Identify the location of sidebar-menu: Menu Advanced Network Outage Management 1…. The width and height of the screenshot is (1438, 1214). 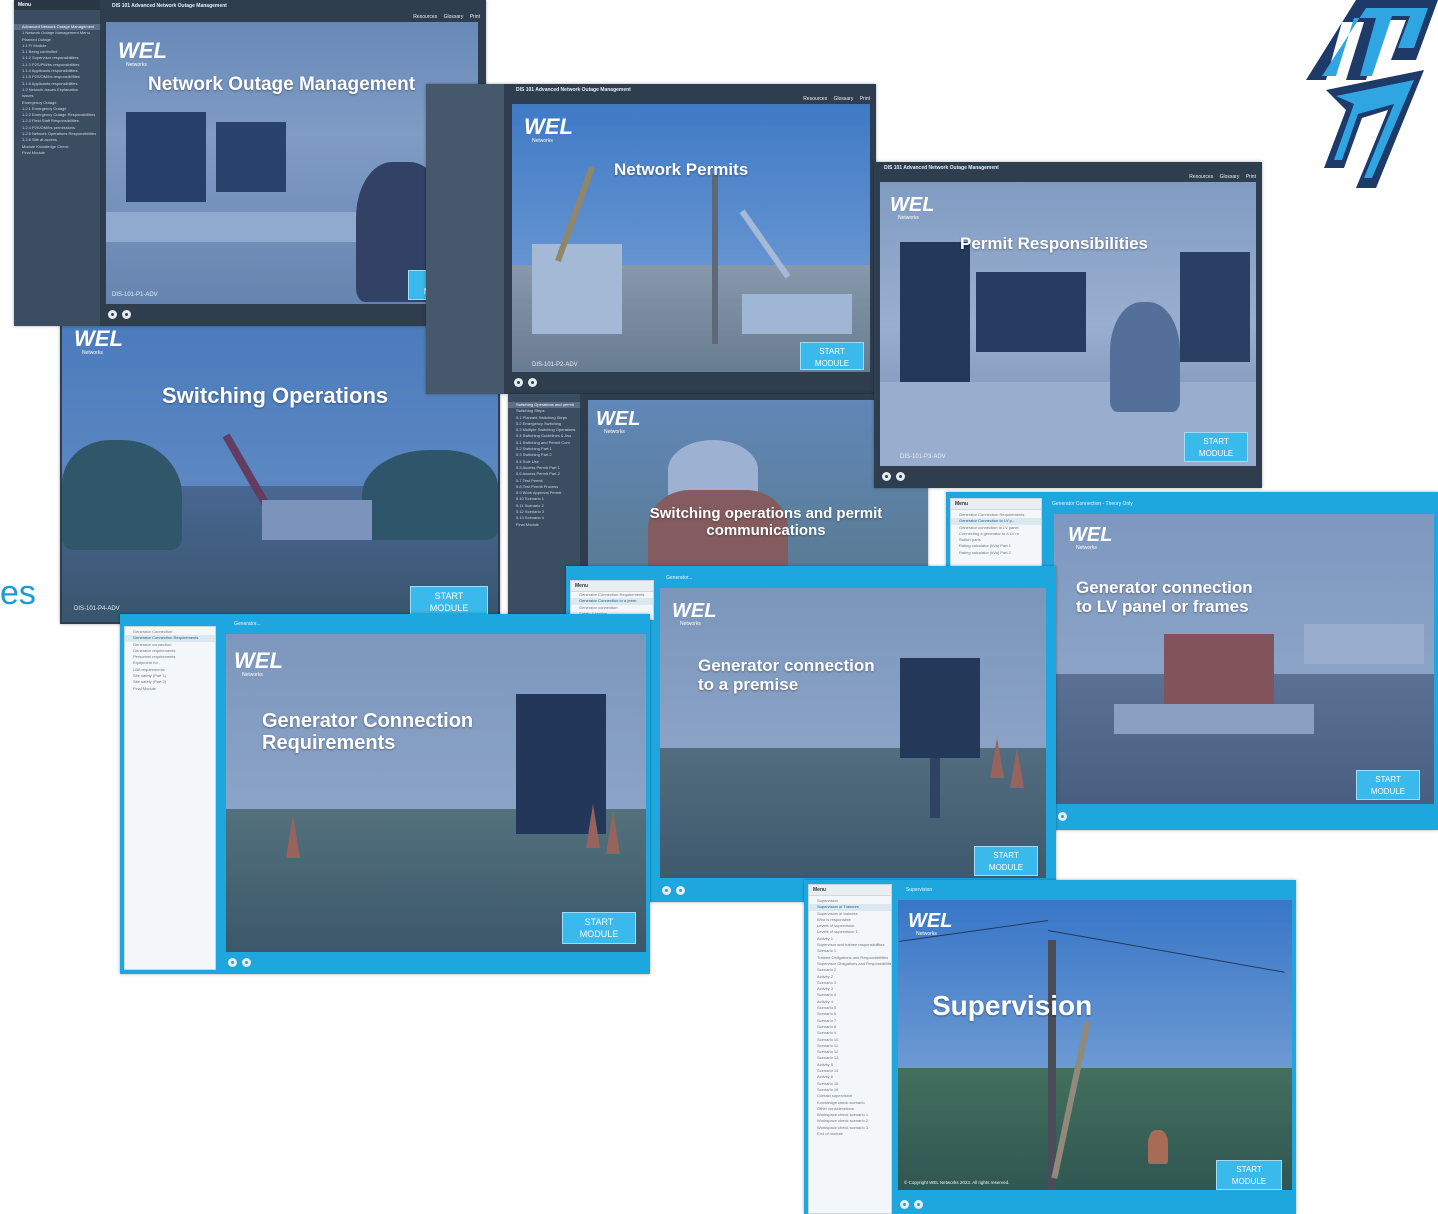
(57, 163).